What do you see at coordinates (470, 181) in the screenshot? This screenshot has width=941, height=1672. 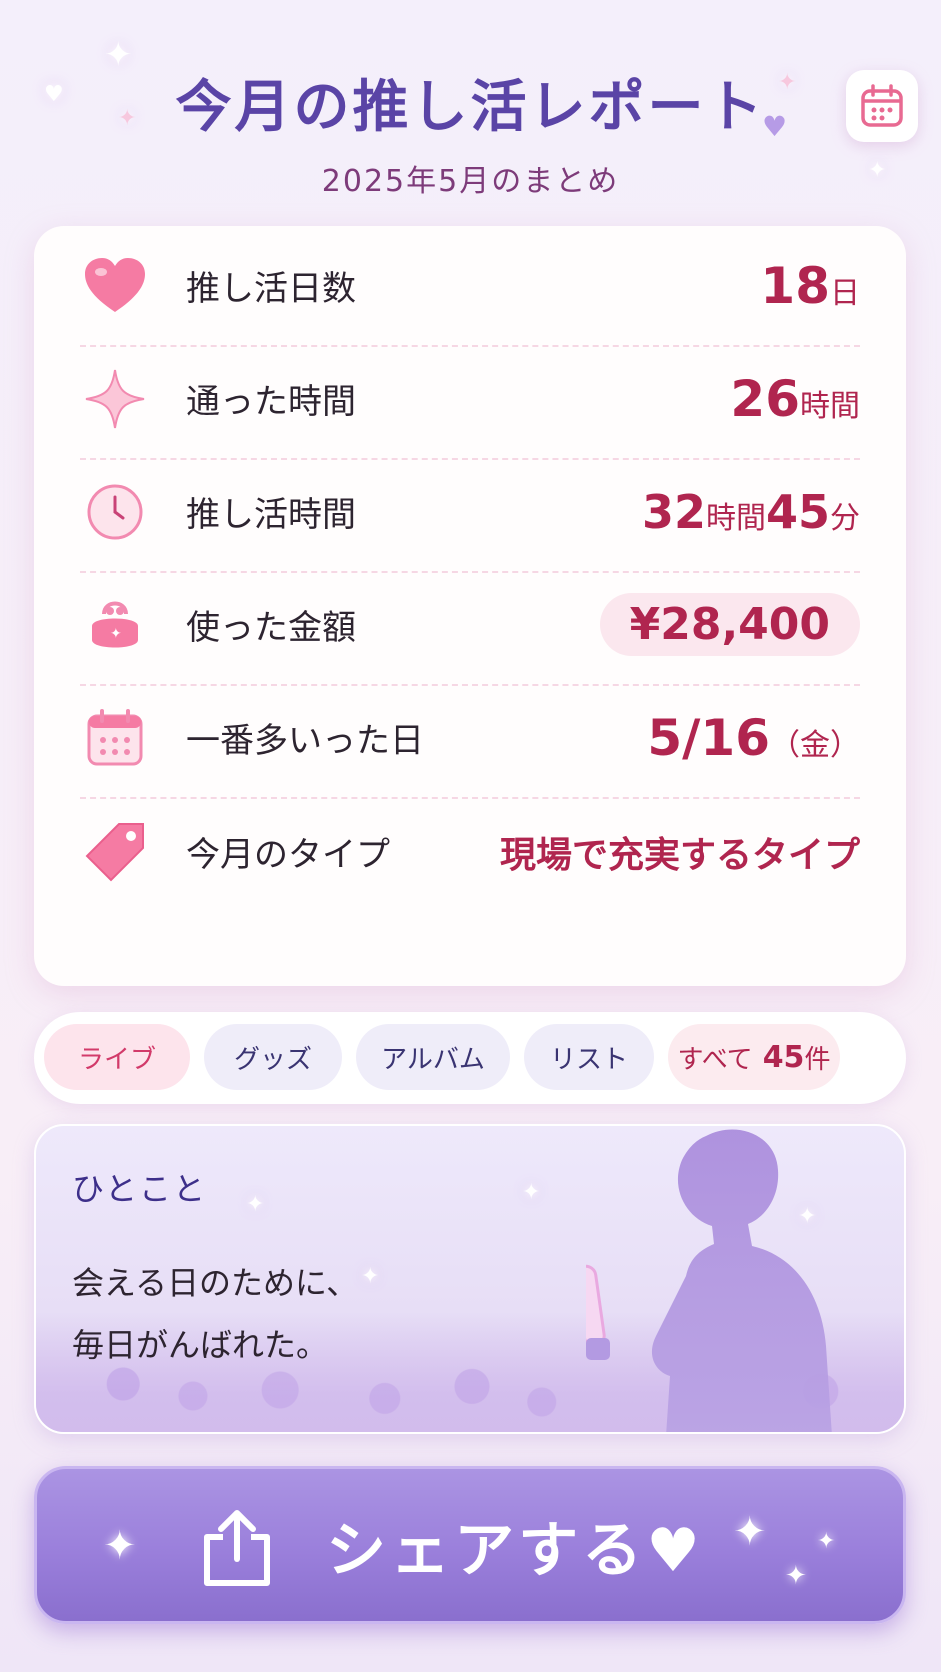 I see `page-subtitle: 2025年5月のまとめ` at bounding box center [470, 181].